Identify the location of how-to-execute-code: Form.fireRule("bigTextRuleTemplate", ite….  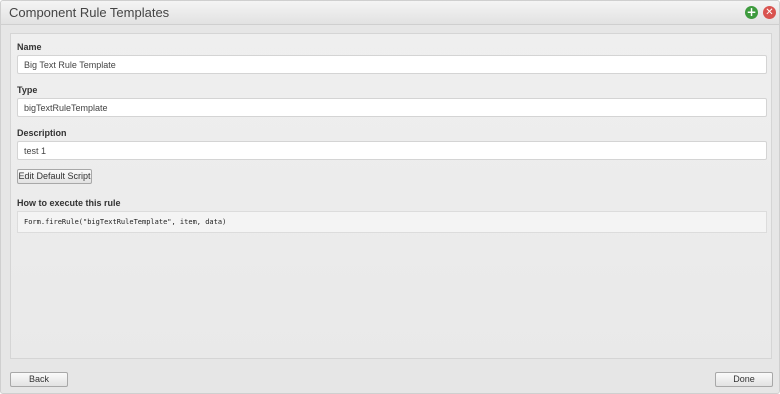
(392, 222).